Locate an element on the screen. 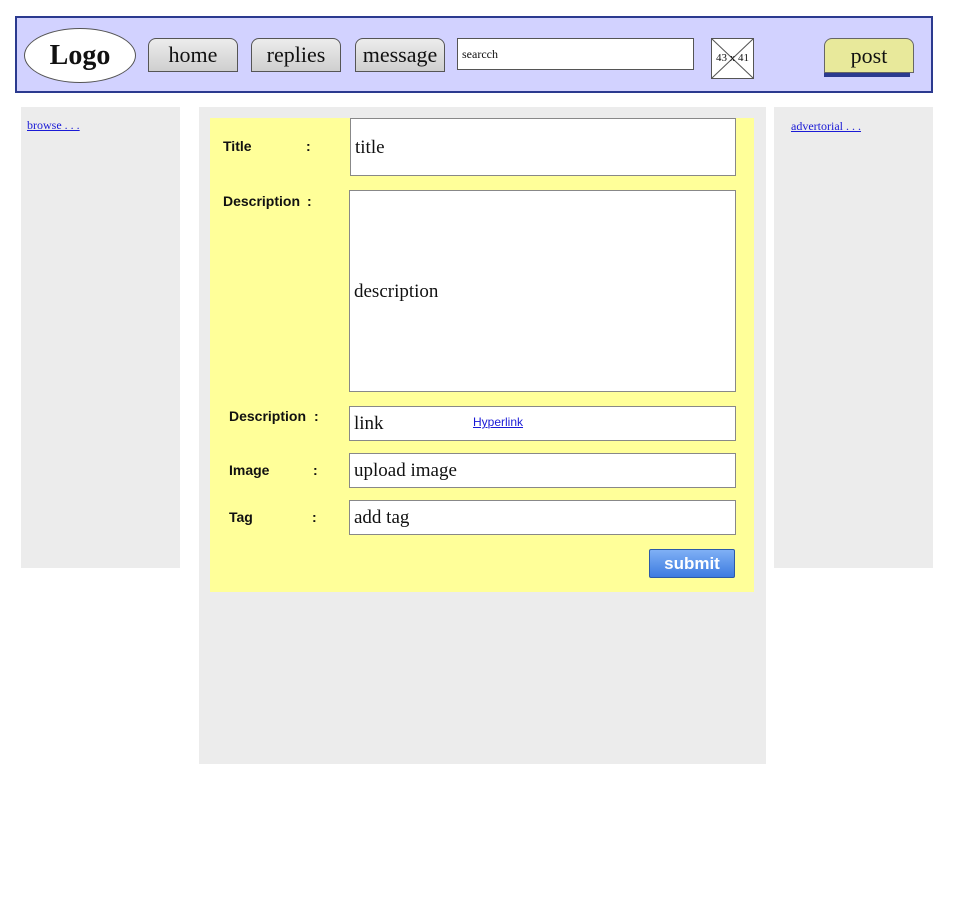  link-colon: : is located at coordinates (316, 416).